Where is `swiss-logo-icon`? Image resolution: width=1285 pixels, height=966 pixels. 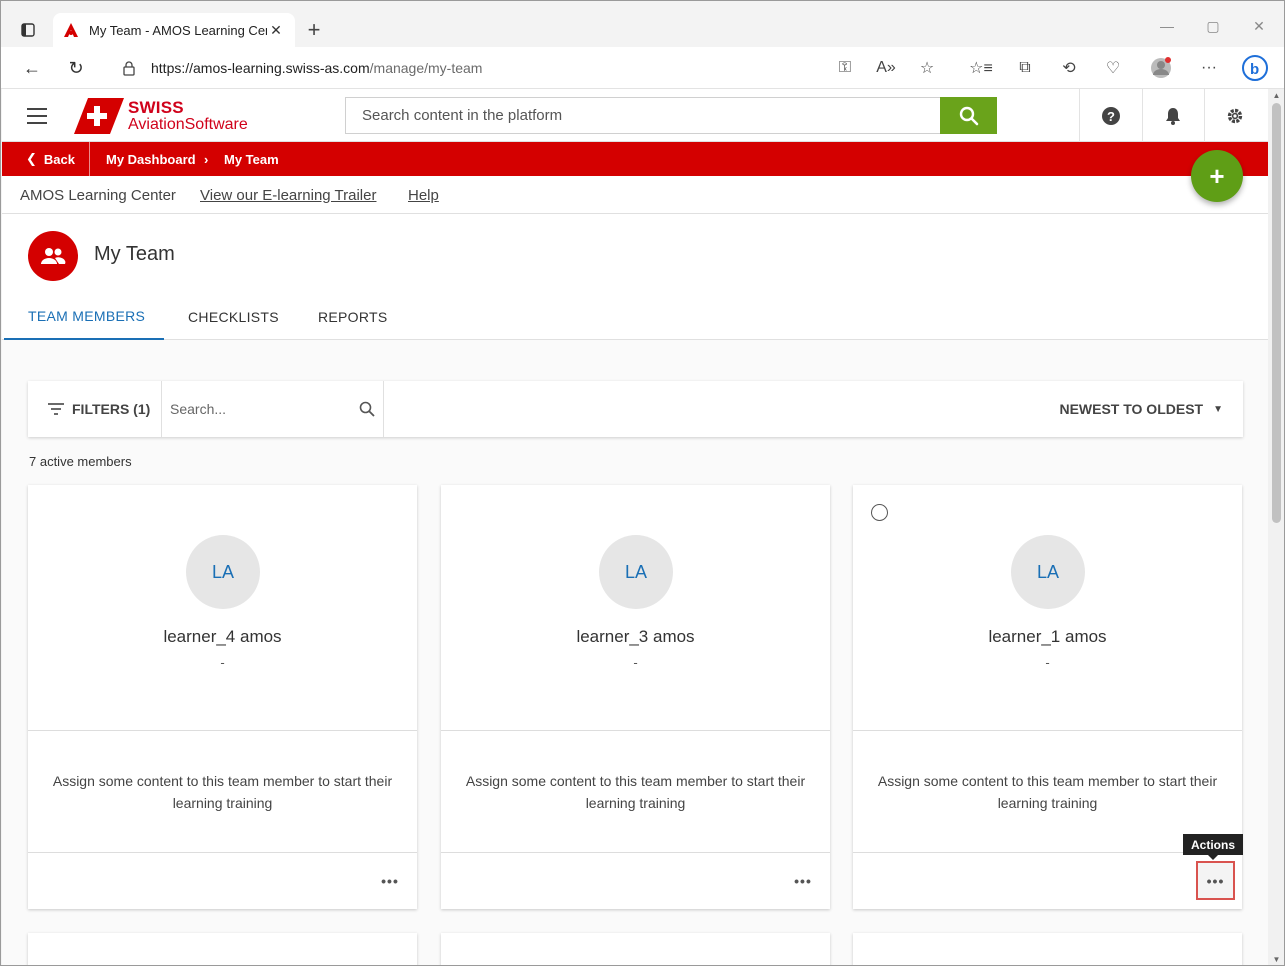
swiss-logo-icon is located at coordinates (99, 116).